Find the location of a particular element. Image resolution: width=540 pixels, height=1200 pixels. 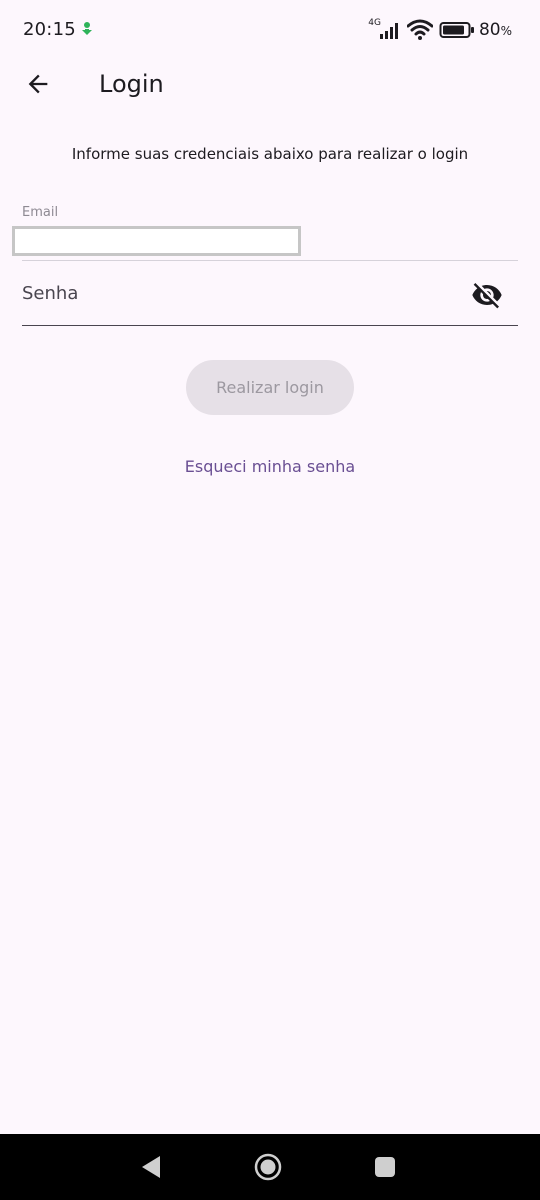

back-button is located at coordinates (38, 84).